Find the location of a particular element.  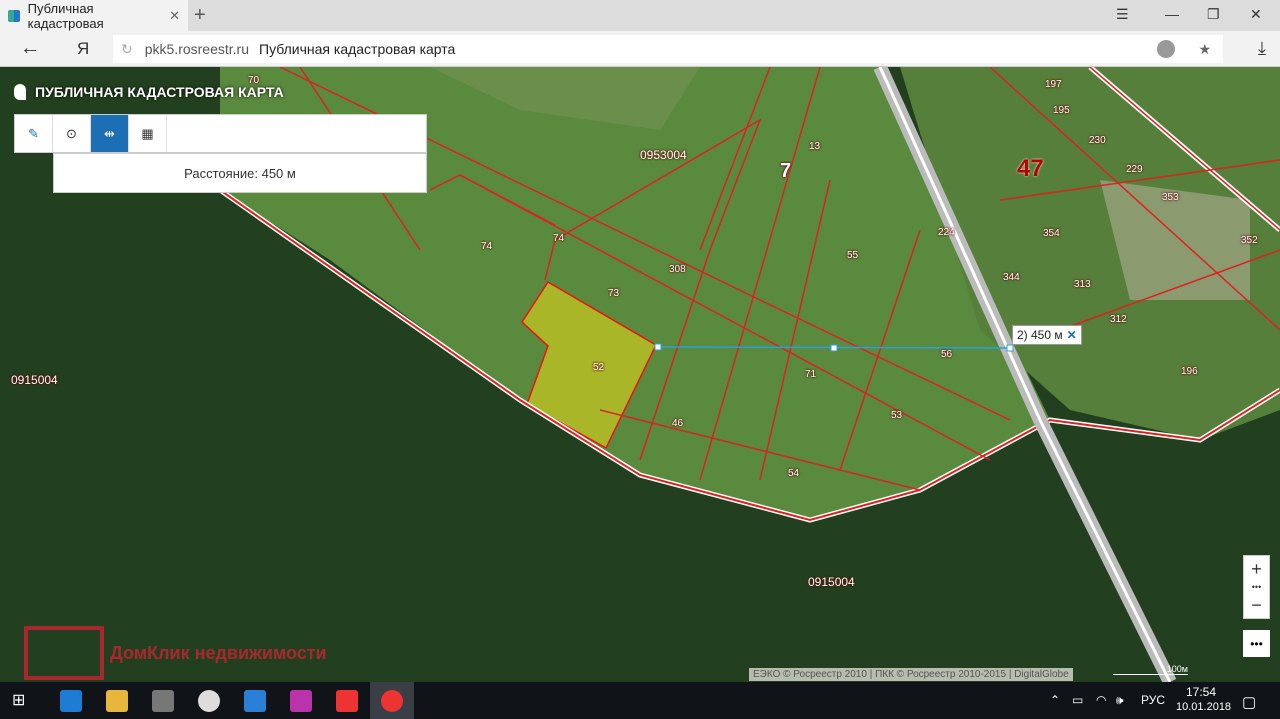

minimize-button: — is located at coordinates (1172, 14).